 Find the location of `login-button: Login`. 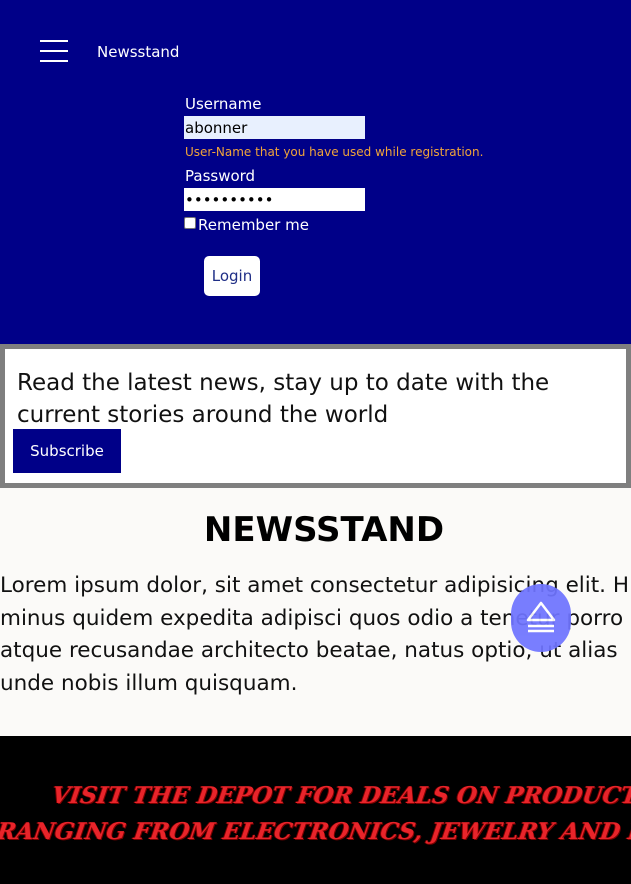

login-button: Login is located at coordinates (232, 276).